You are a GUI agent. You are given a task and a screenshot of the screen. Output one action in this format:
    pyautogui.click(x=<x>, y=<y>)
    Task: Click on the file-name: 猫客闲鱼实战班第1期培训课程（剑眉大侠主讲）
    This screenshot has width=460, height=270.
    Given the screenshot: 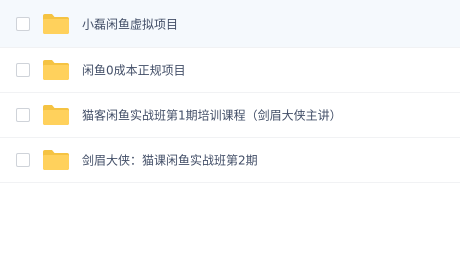 What is the action you would take?
    pyautogui.click(x=212, y=115)
    